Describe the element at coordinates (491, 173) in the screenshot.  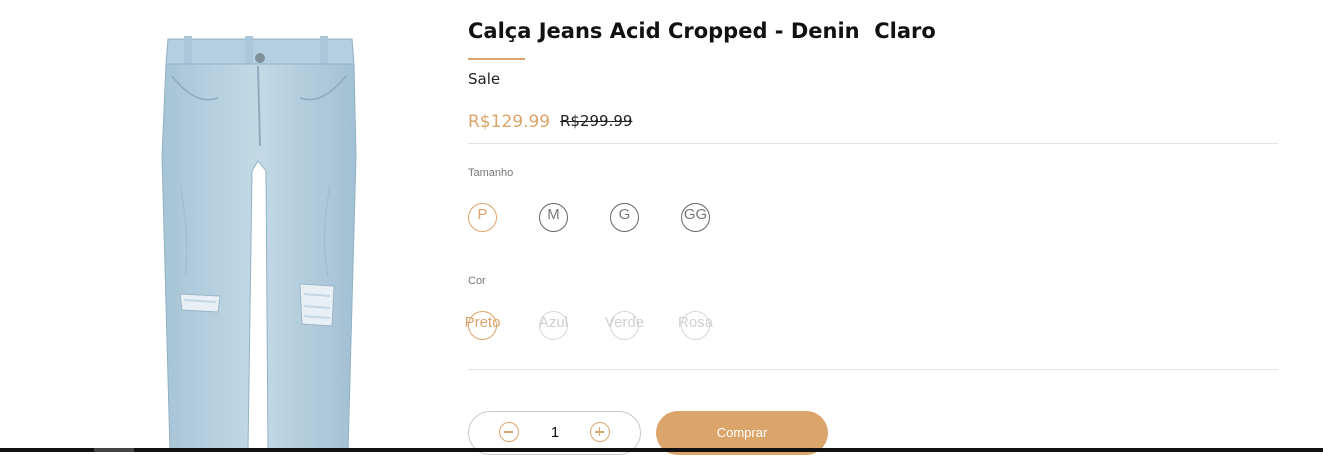
I see `size-label: Tamanho` at that location.